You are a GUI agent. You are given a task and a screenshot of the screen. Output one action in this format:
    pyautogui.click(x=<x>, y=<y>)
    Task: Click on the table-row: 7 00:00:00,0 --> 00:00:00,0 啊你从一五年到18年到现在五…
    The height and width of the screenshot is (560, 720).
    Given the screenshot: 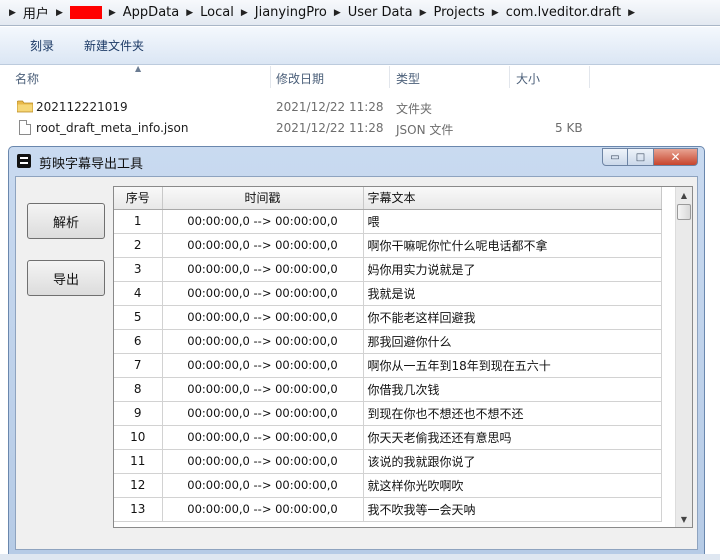 What is the action you would take?
    pyautogui.click(x=388, y=365)
    